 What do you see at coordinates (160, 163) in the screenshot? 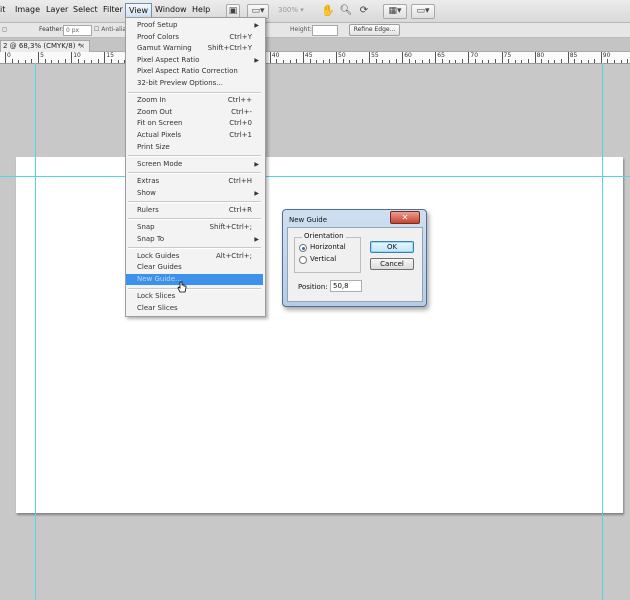
I see `menu-item-label: Screen Mode` at bounding box center [160, 163].